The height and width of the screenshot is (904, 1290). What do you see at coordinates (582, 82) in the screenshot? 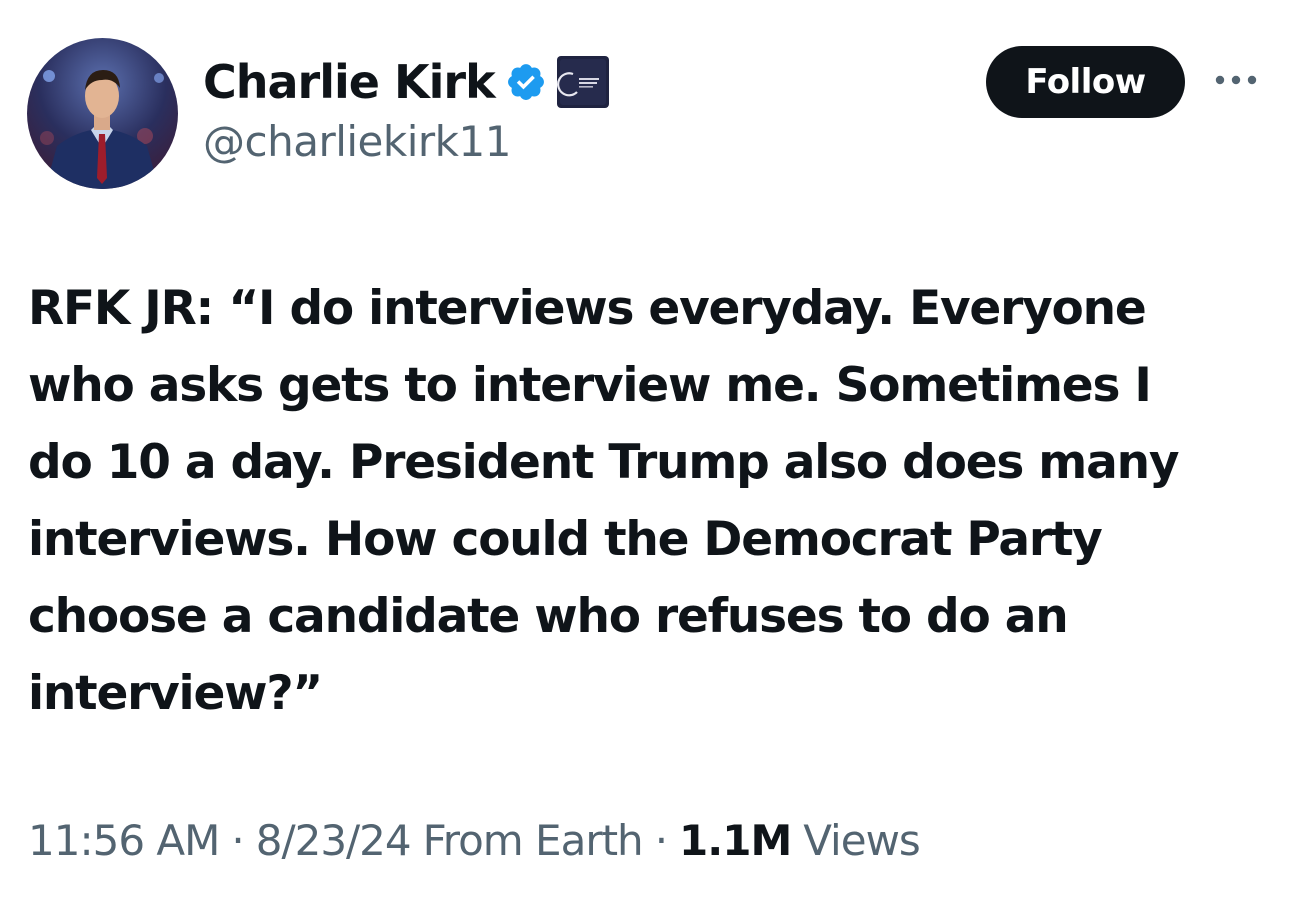
I see `turning-point-usa-logo-icon` at bounding box center [582, 82].